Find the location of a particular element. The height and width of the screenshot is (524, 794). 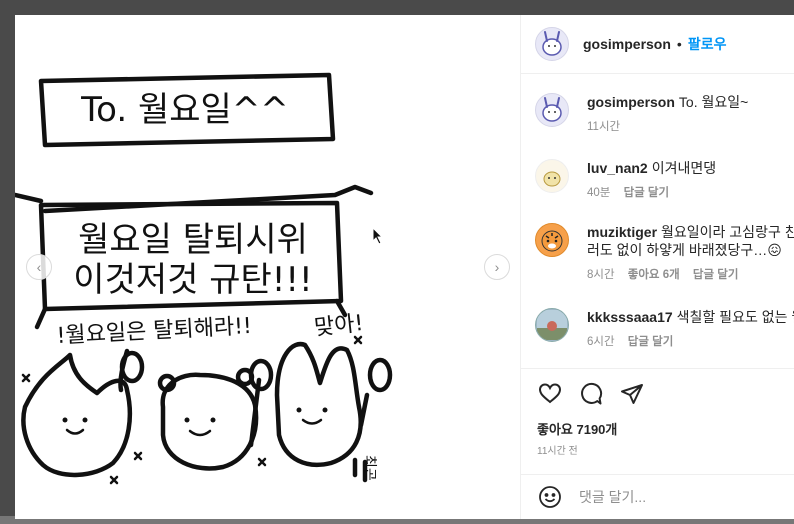

middle-character is located at coordinates (209, 421).